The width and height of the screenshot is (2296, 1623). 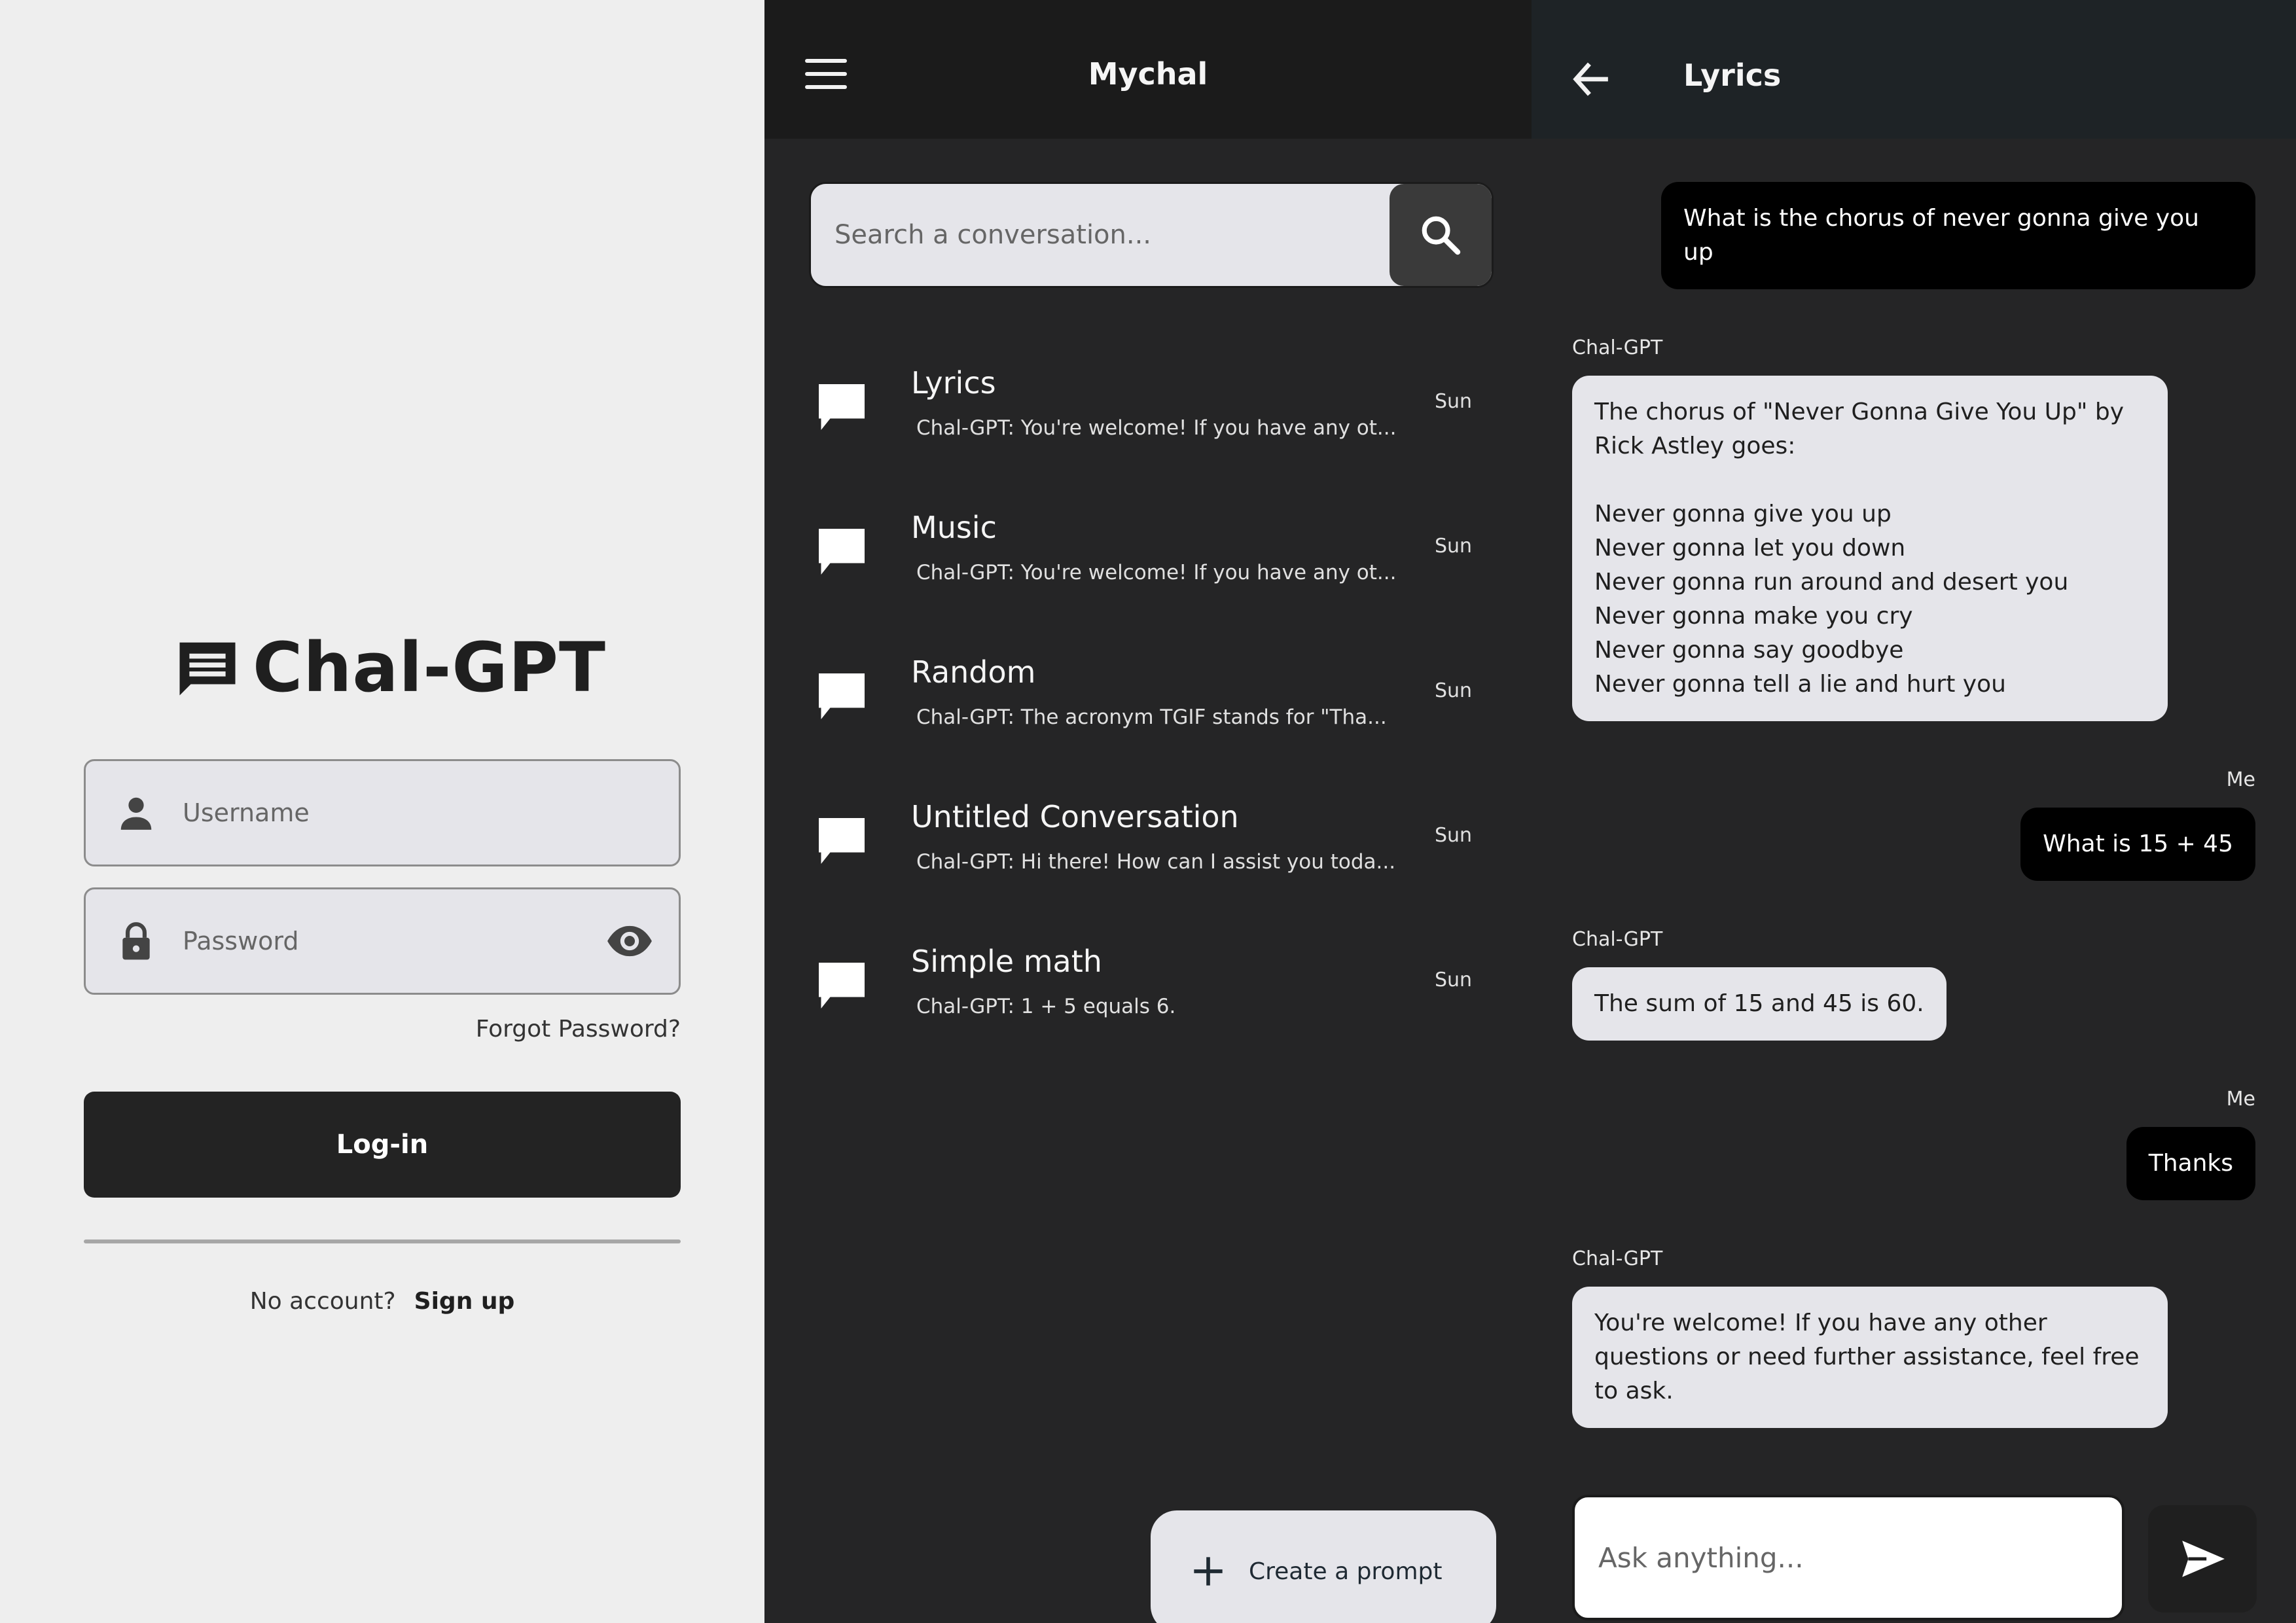 I want to click on username-field, so click(x=382, y=813).